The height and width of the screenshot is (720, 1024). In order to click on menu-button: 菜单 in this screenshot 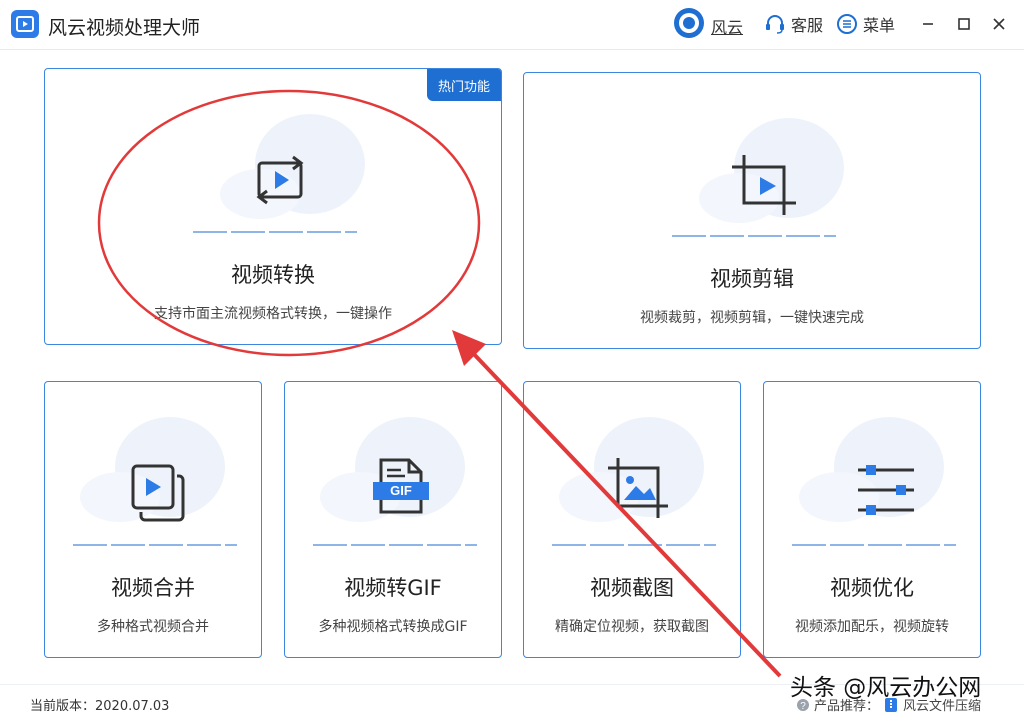, I will do `click(865, 24)`.